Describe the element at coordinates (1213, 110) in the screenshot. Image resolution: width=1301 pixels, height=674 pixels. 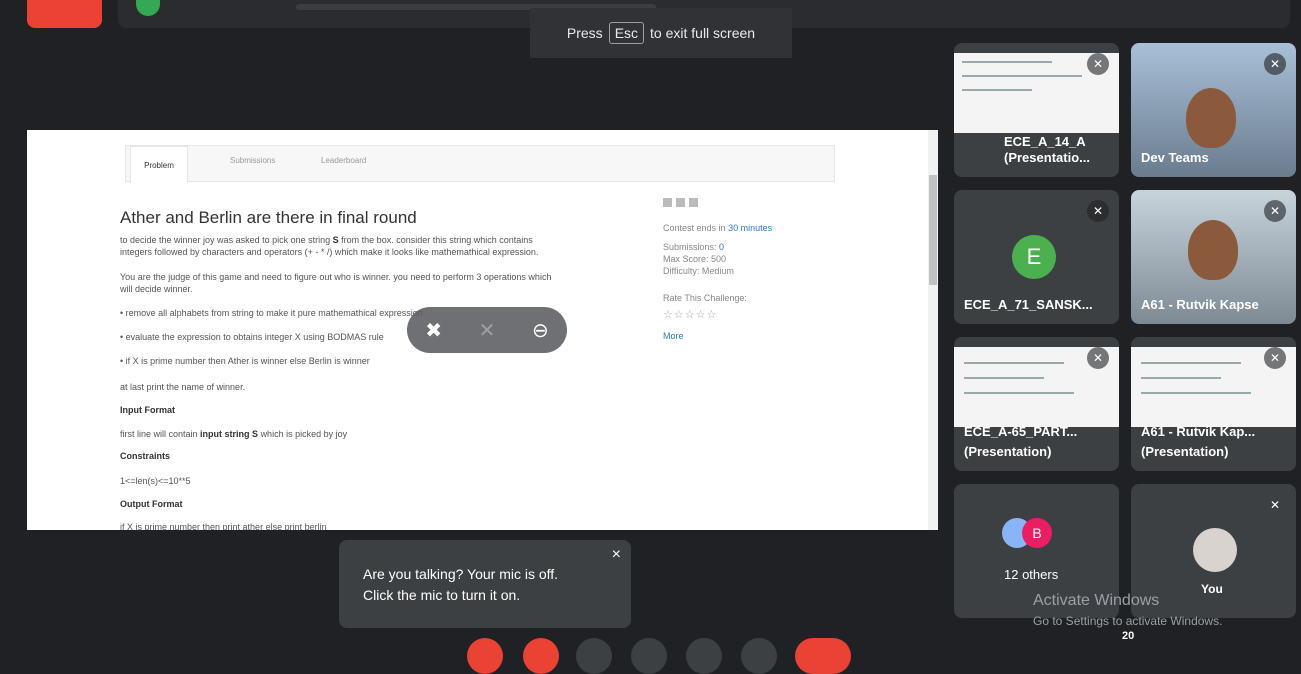
I see `participant-tile-dev-teams: ✕ Dev Teams` at that location.